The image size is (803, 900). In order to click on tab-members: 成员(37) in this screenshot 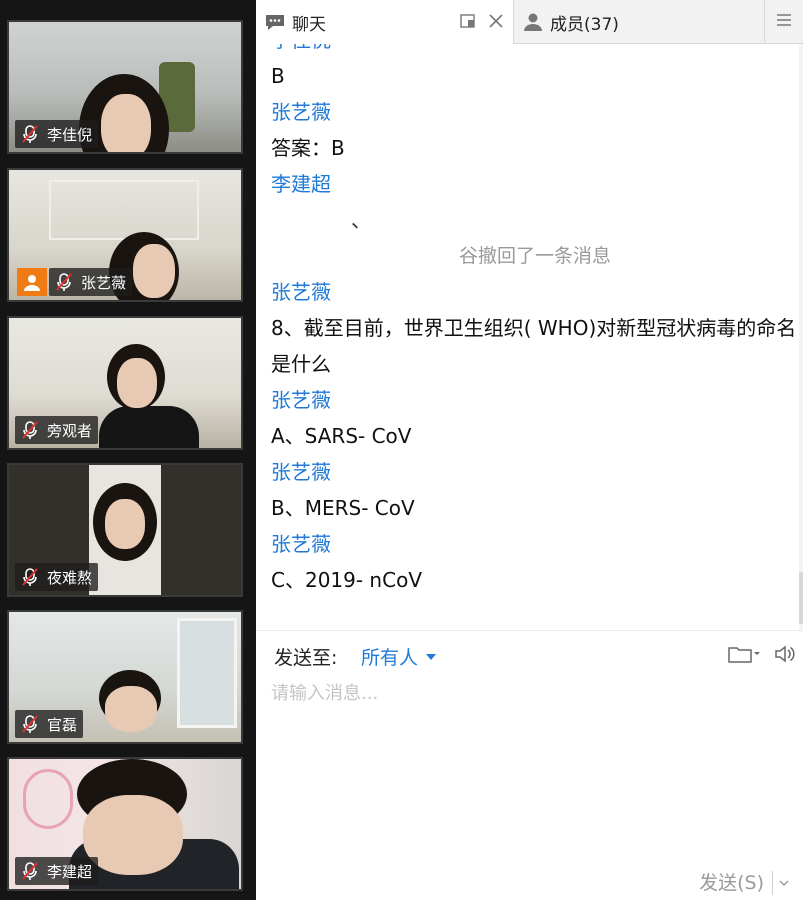, I will do `click(639, 22)`.